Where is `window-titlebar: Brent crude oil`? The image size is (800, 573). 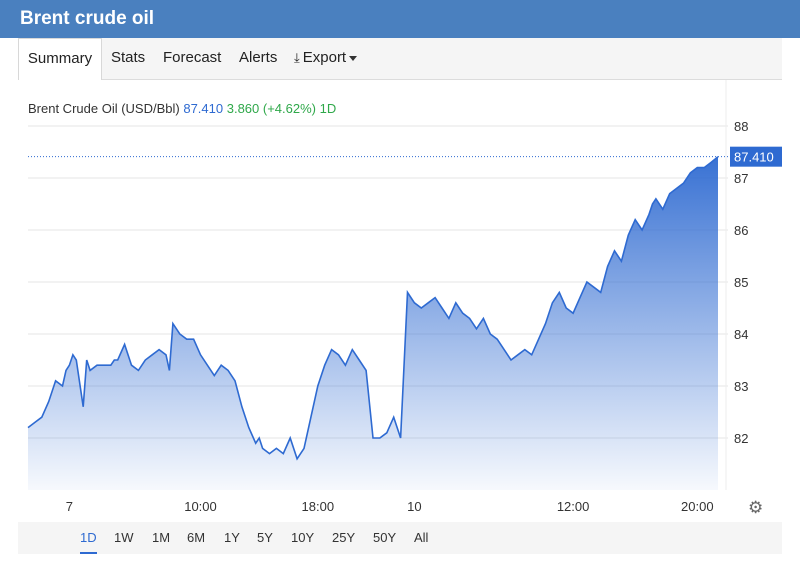 window-titlebar: Brent crude oil is located at coordinates (400, 19).